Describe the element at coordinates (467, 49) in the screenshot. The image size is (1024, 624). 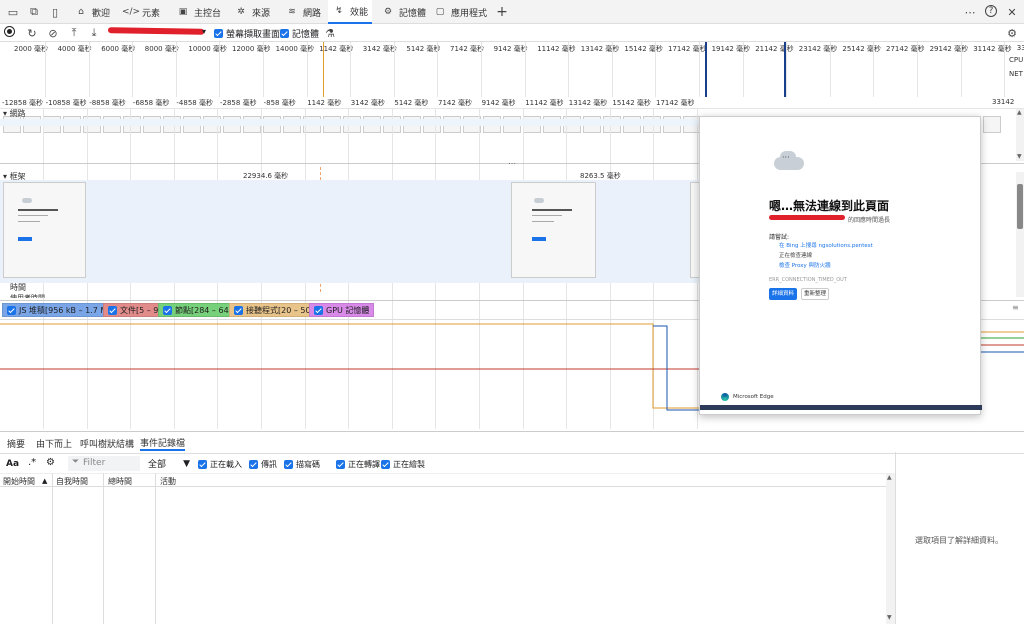
I see `overview-tick-label: 7142 毫秒` at that location.